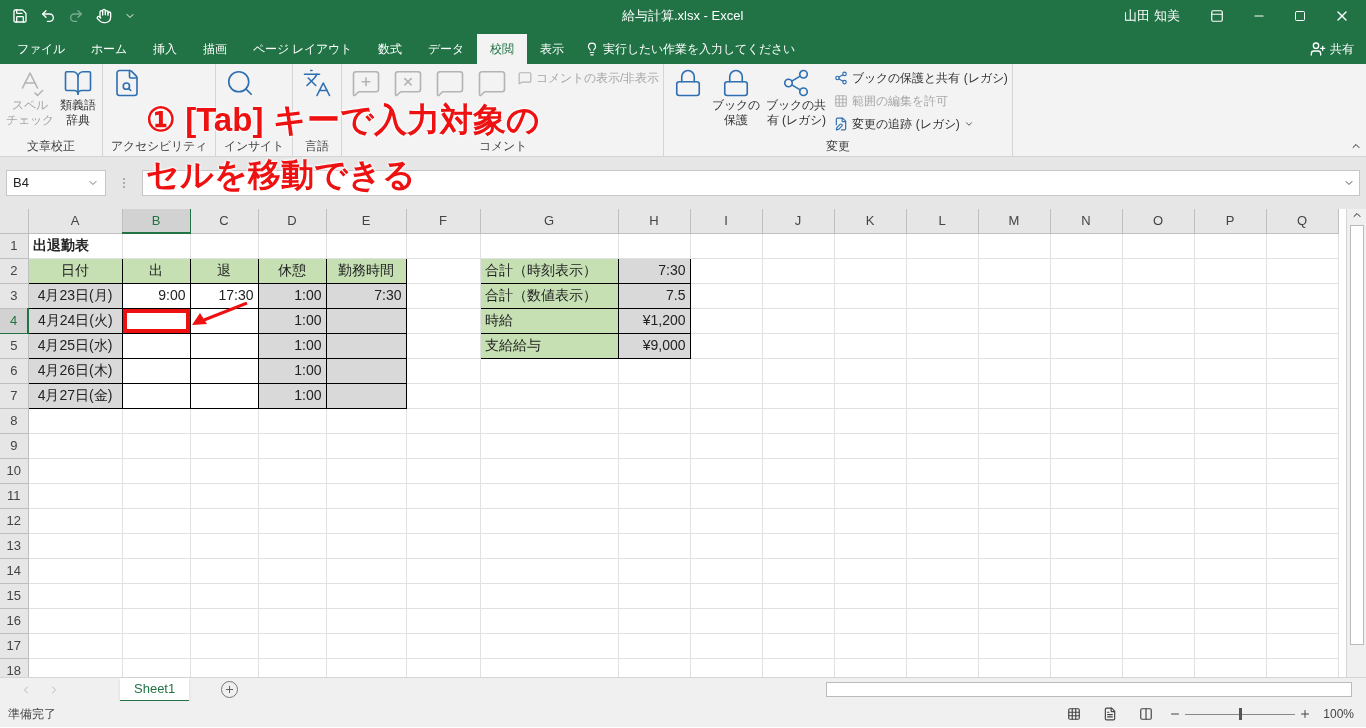 The width and height of the screenshot is (1366, 728). Describe the element at coordinates (75, 370) in the screenshot. I see `table-cell: 4月26日(木)` at that location.